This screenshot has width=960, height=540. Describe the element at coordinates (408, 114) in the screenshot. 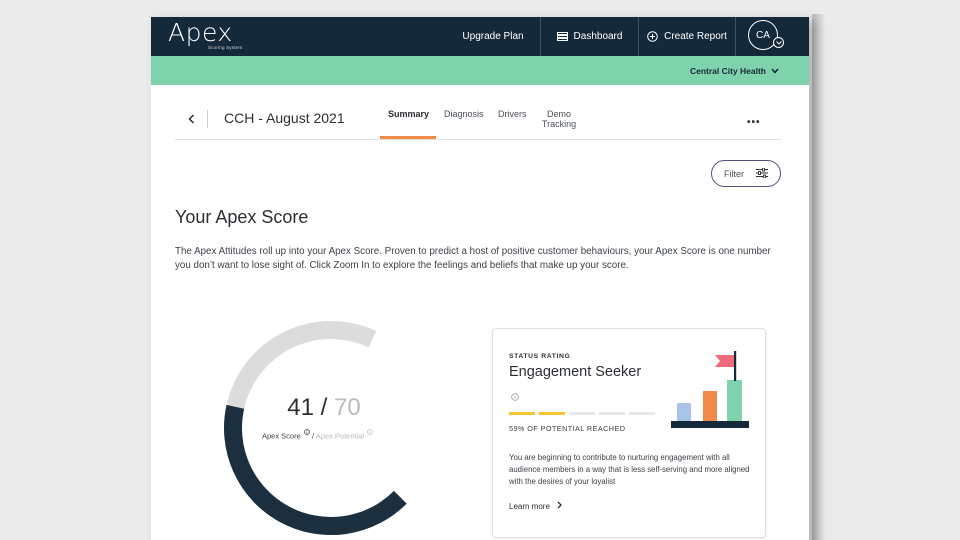

I see `tab-summary: Summary` at that location.